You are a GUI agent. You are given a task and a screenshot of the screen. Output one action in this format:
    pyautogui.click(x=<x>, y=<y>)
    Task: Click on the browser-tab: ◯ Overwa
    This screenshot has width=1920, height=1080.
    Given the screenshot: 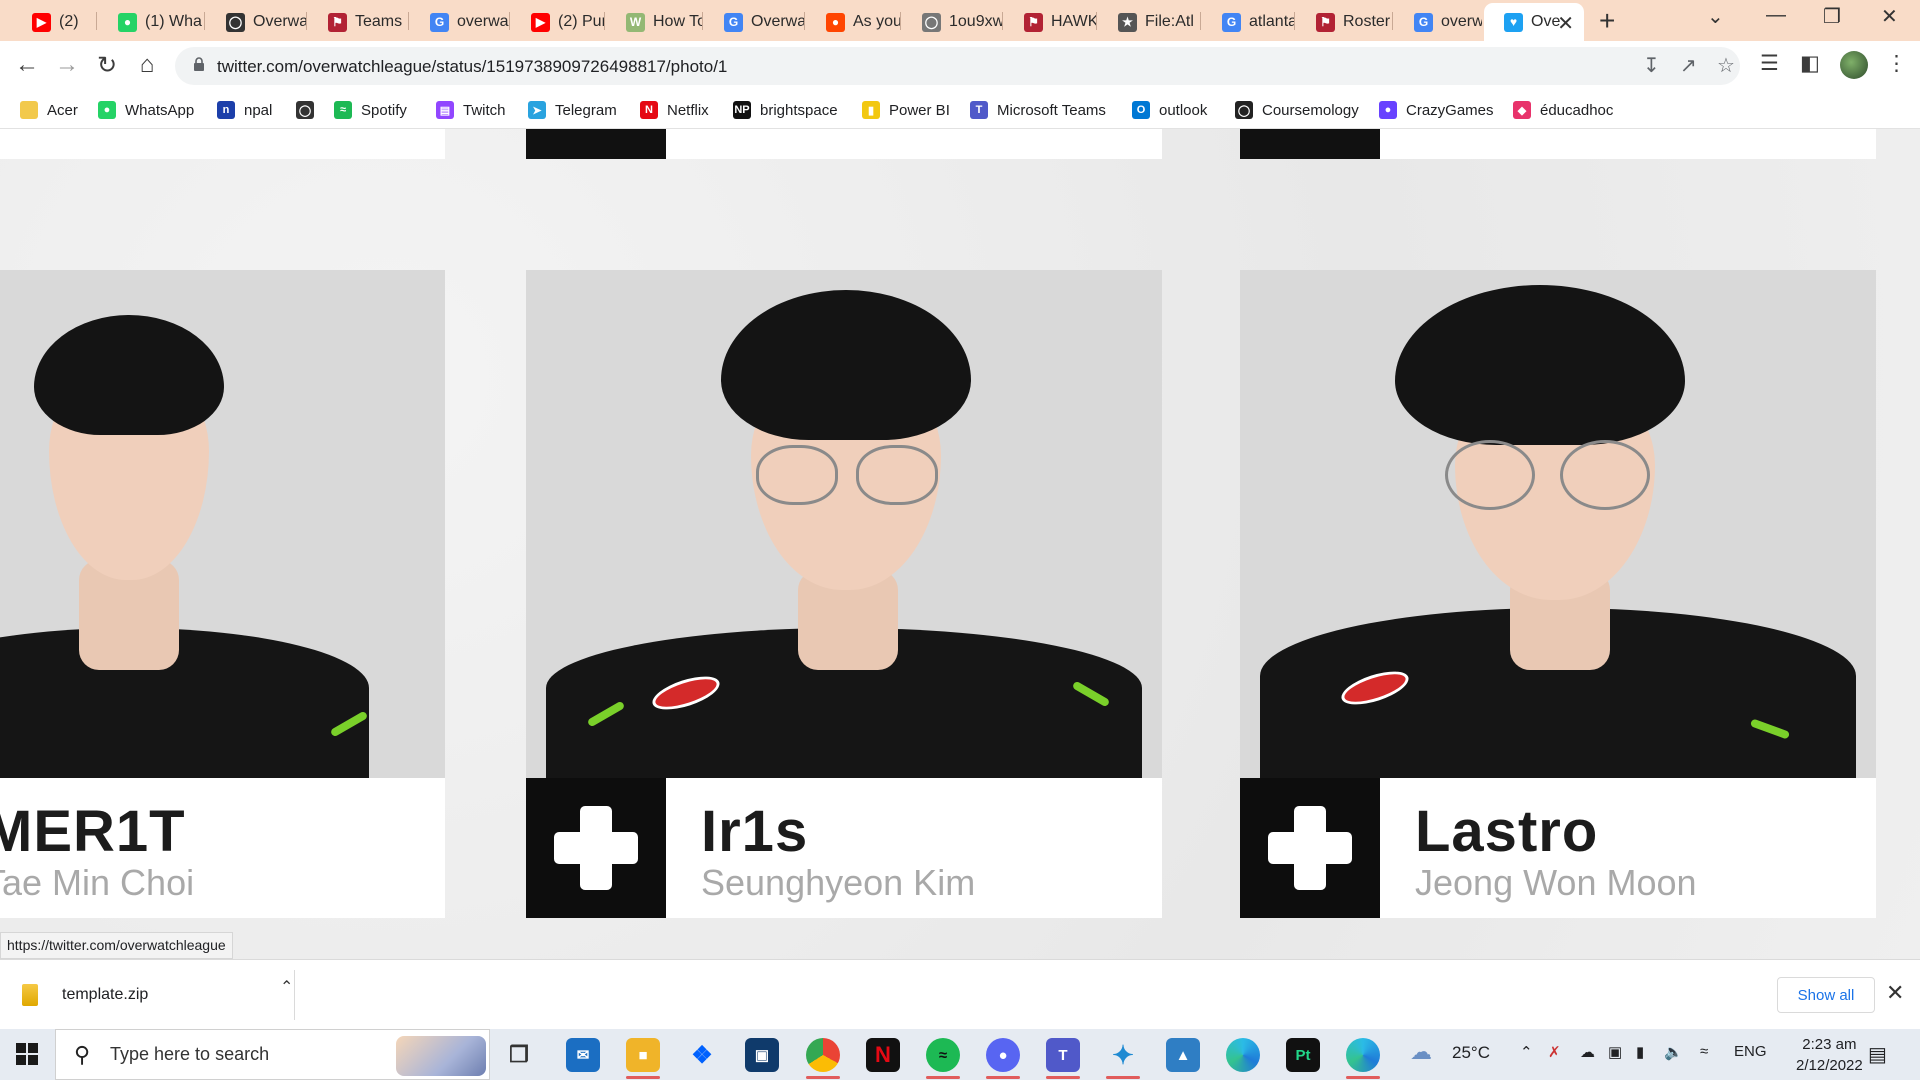 What is the action you would take?
    pyautogui.click(x=256, y=22)
    